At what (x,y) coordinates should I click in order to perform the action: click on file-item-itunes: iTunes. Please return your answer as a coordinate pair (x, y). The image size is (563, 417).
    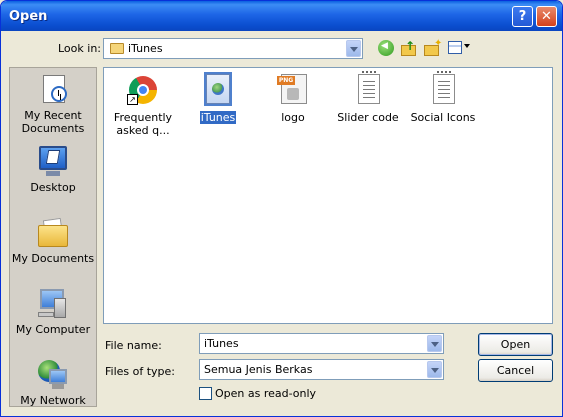
    Looking at the image, I should click on (218, 98).